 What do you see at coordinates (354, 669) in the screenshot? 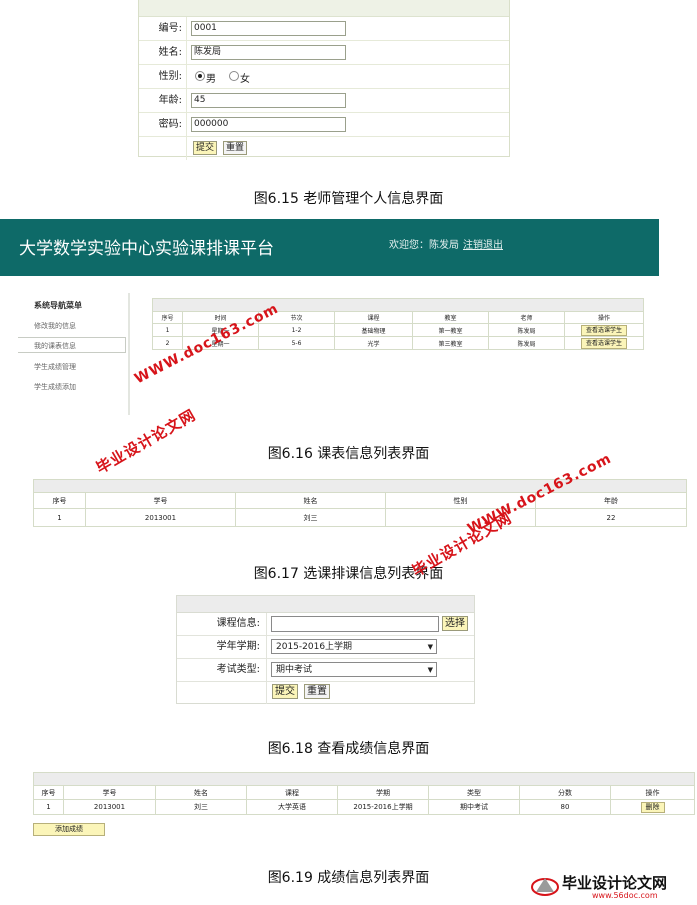
I see `exam-select: 期中考试 ▼` at bounding box center [354, 669].